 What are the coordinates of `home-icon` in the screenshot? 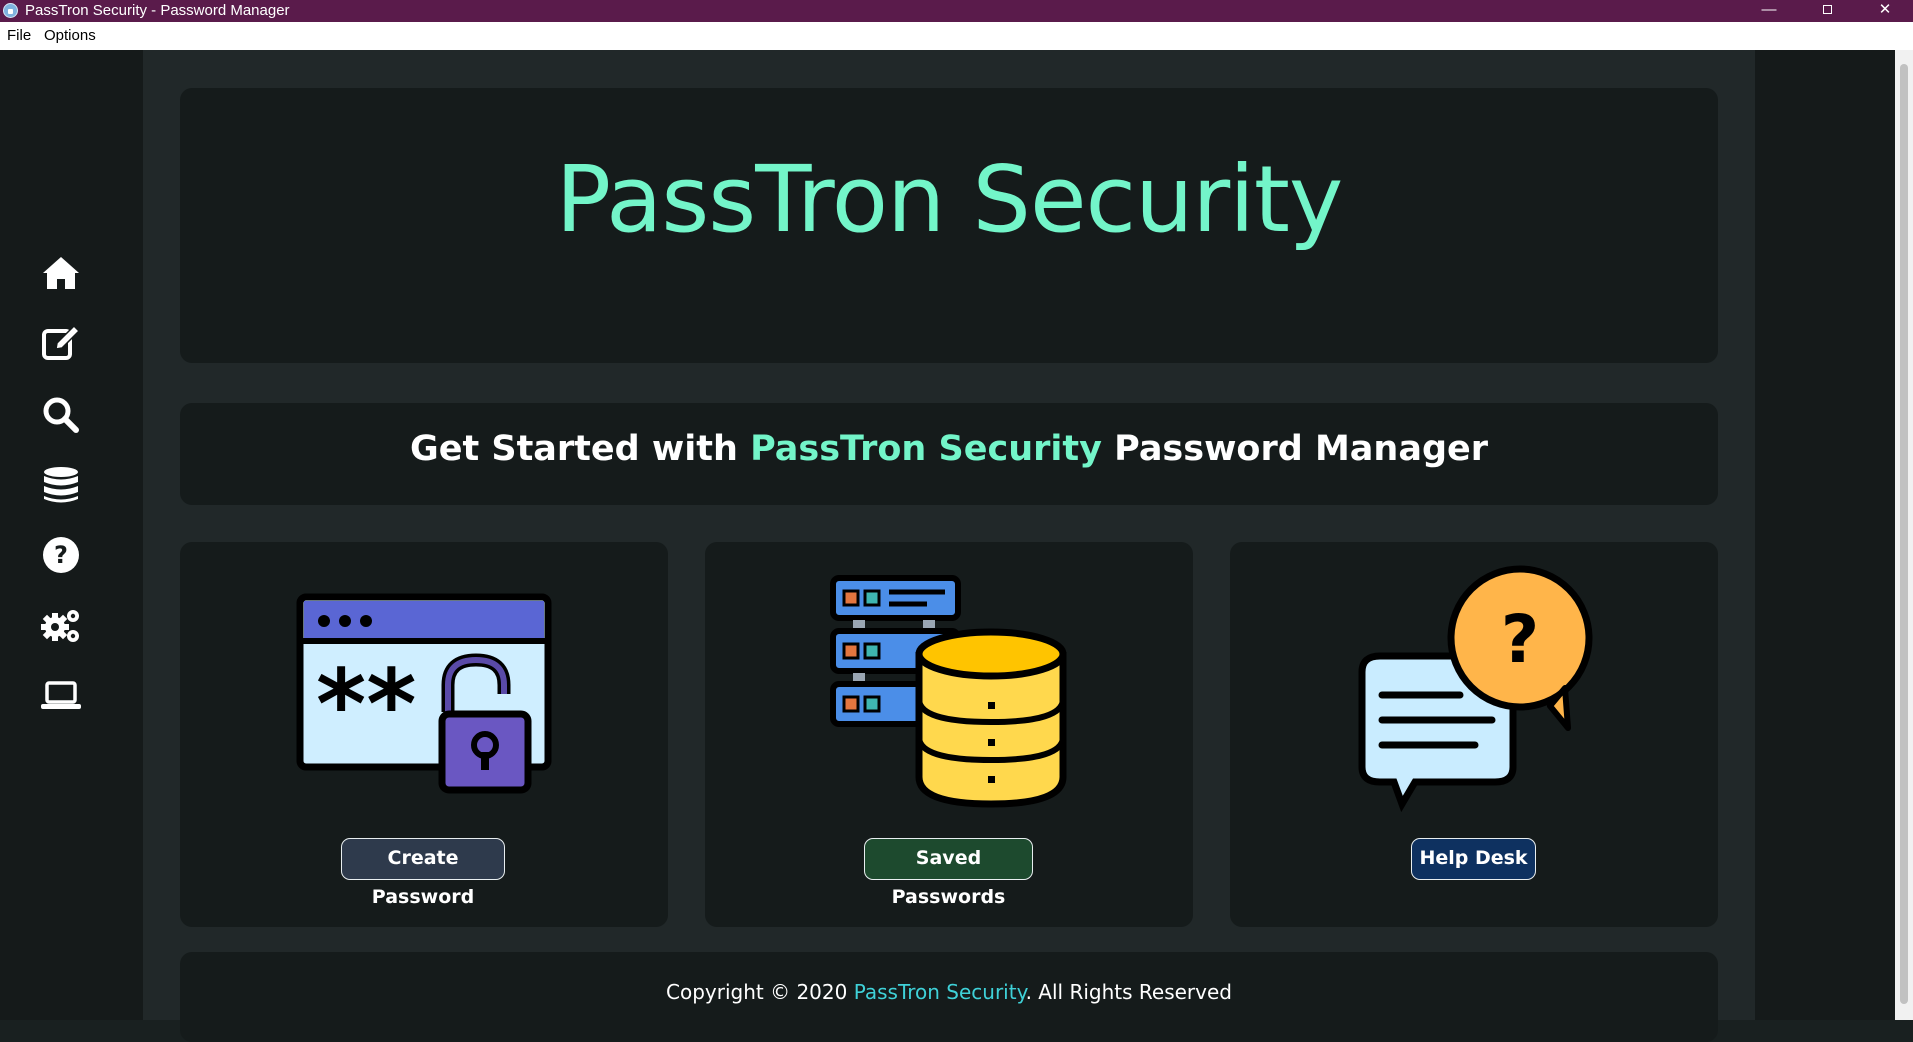 It's located at (61, 273).